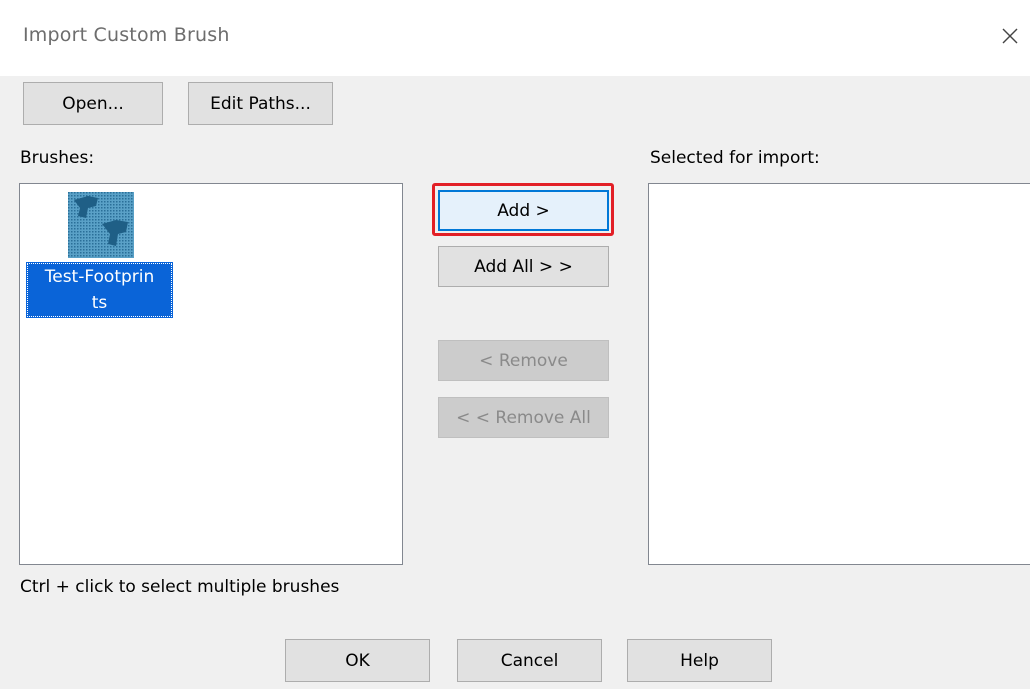  Describe the element at coordinates (180, 587) in the screenshot. I see `multi-select-hint: Ctrl + click to select multiple brushes` at that location.